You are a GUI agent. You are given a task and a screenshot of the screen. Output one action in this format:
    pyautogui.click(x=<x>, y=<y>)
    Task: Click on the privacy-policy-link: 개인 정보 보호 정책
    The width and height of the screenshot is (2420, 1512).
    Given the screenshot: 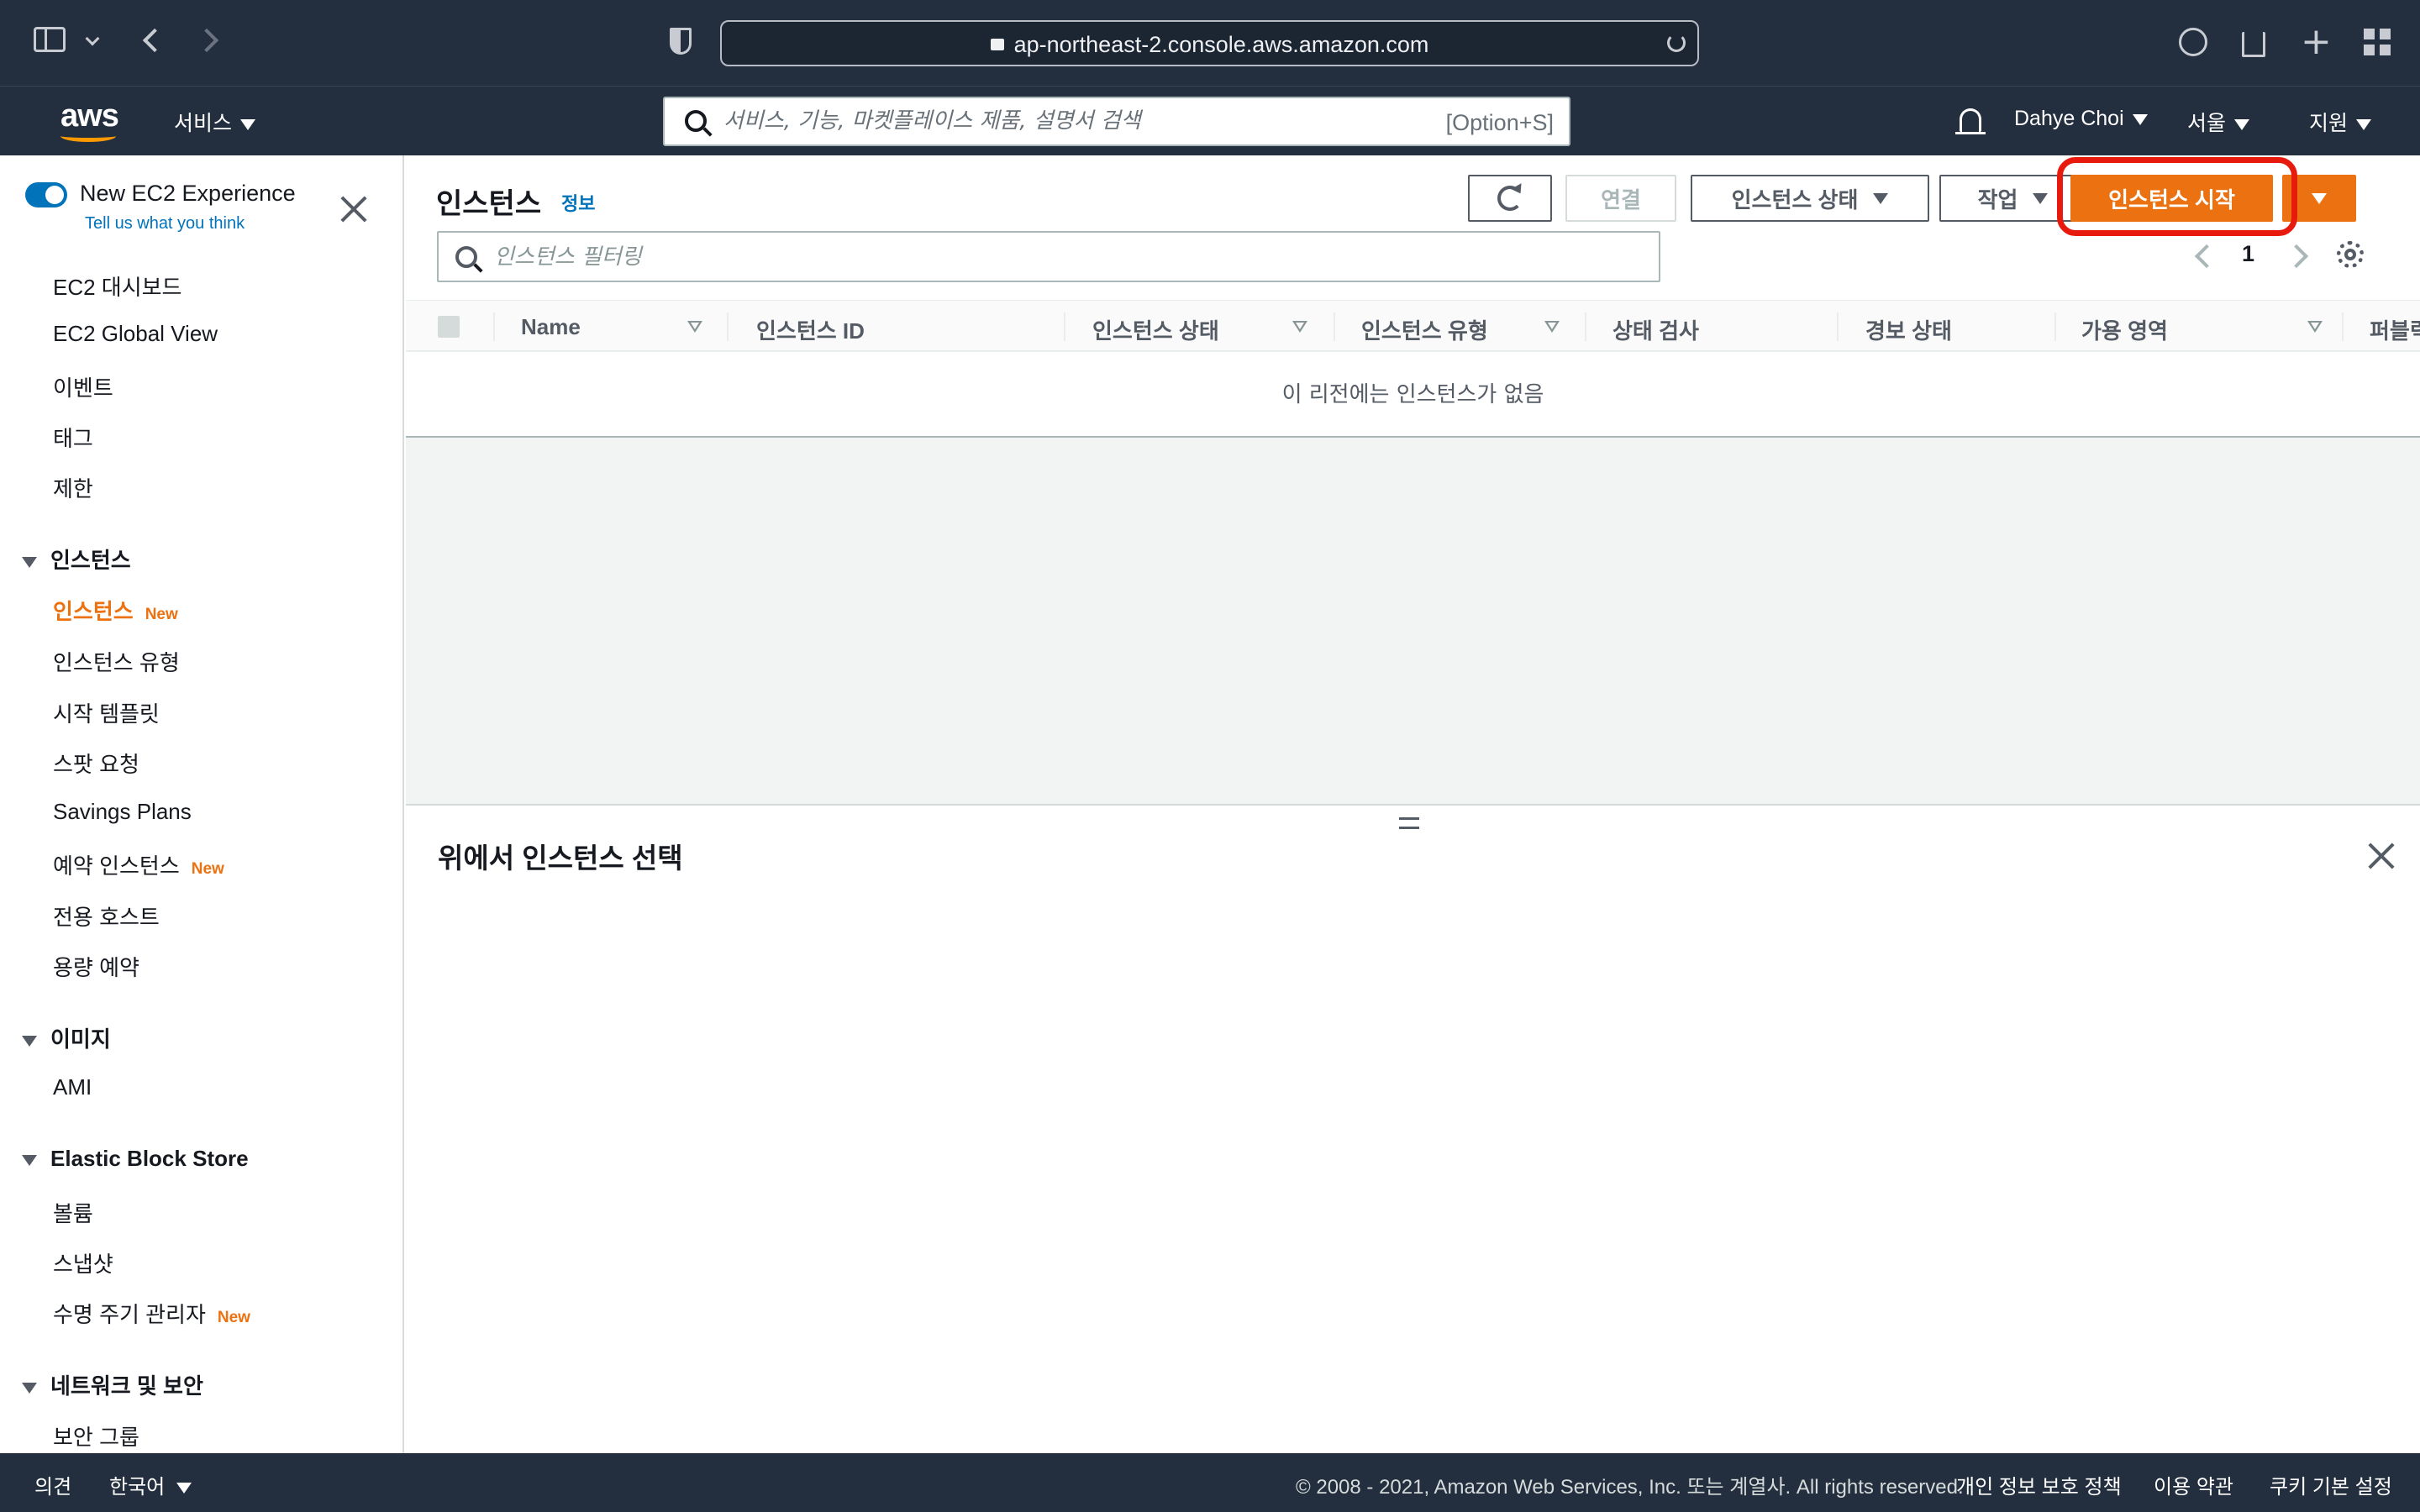 What is the action you would take?
    pyautogui.click(x=2039, y=1484)
    